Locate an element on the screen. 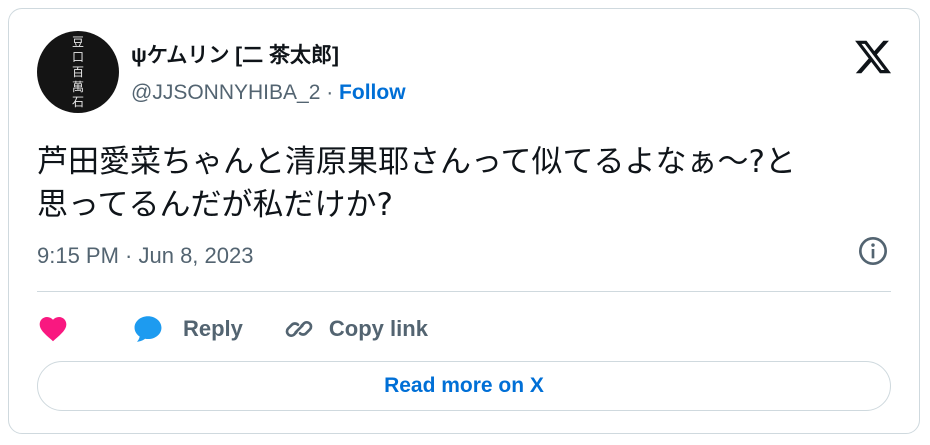 The image size is (930, 445). x-logo-icon is located at coordinates (873, 57).